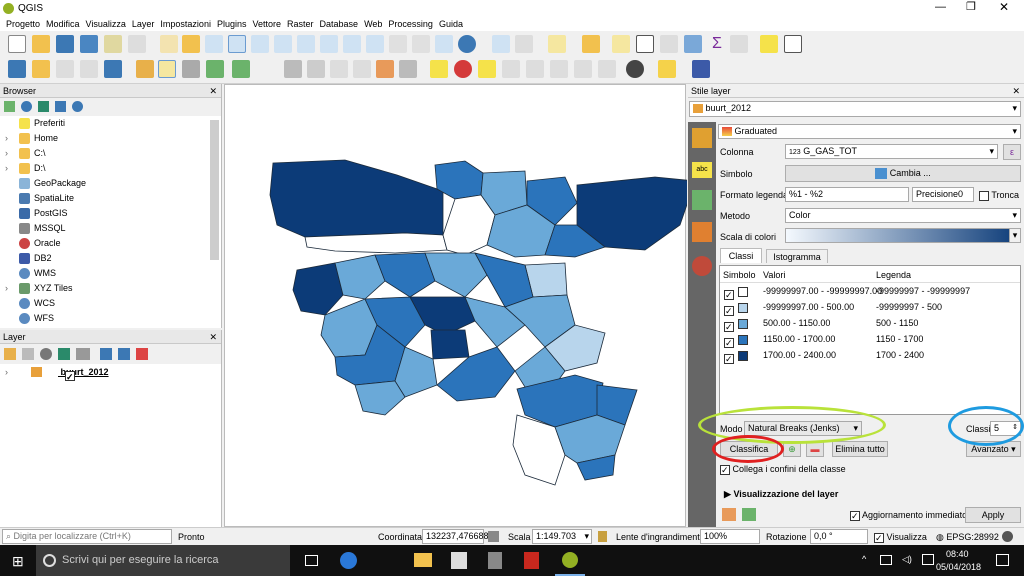 The width and height of the screenshot is (1024, 576). I want to click on calculator-icon, so click(495, 560).